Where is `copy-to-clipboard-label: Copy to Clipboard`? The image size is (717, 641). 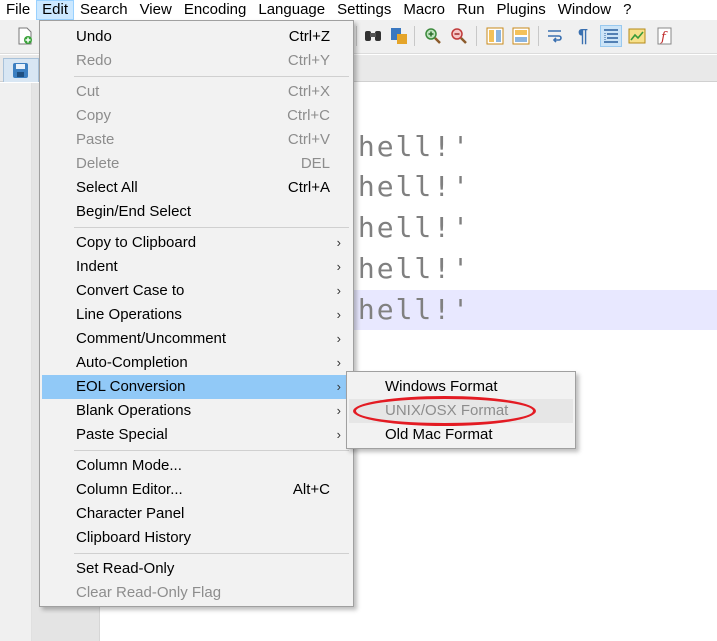 copy-to-clipboard-label: Copy to Clipboard is located at coordinates (136, 242).